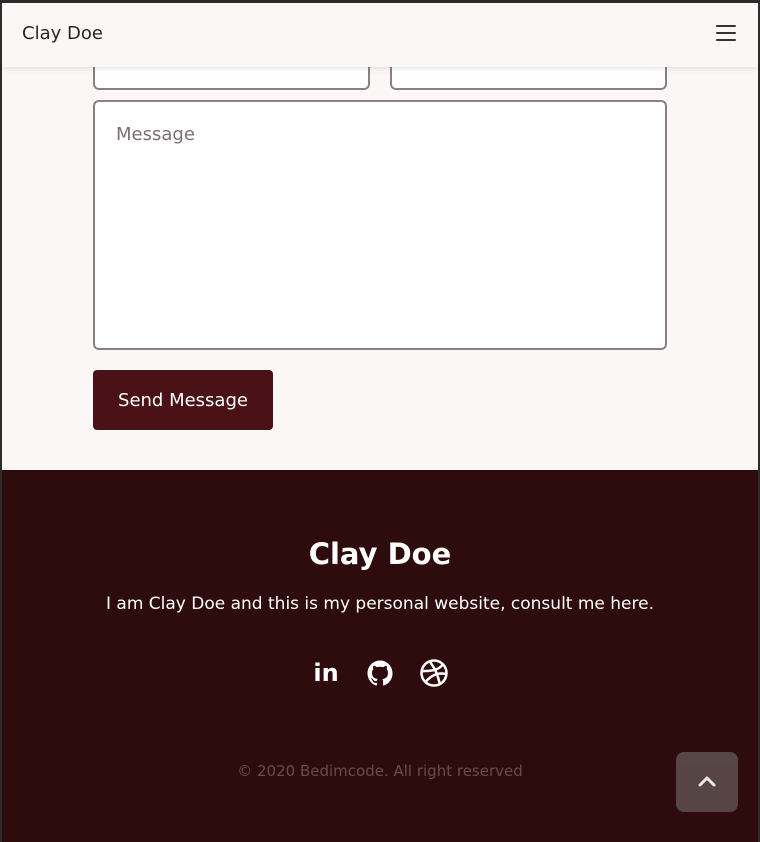 Image resolution: width=760 pixels, height=842 pixels. I want to click on dribbble-icon, so click(434, 673).